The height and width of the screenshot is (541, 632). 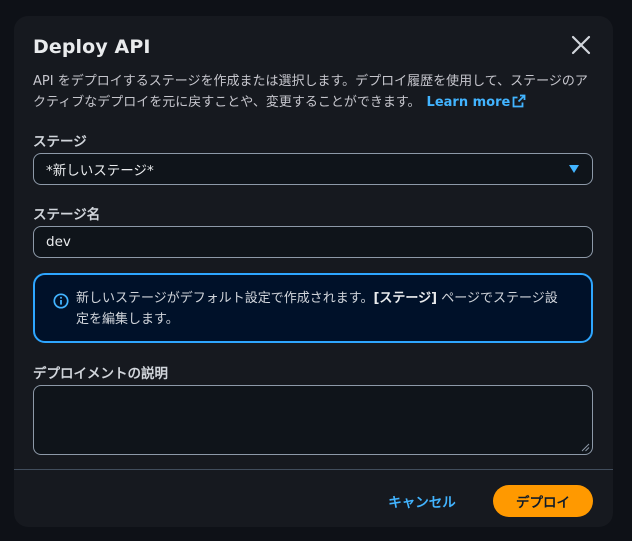 What do you see at coordinates (61, 301) in the screenshot?
I see `info-icon` at bounding box center [61, 301].